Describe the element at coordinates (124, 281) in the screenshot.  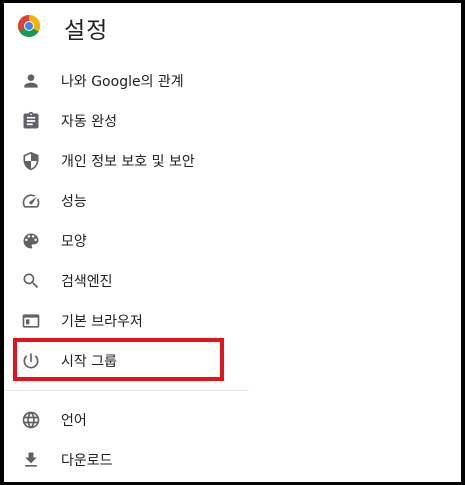
I see `sidebar-item-search-engine: 검색엔진` at that location.